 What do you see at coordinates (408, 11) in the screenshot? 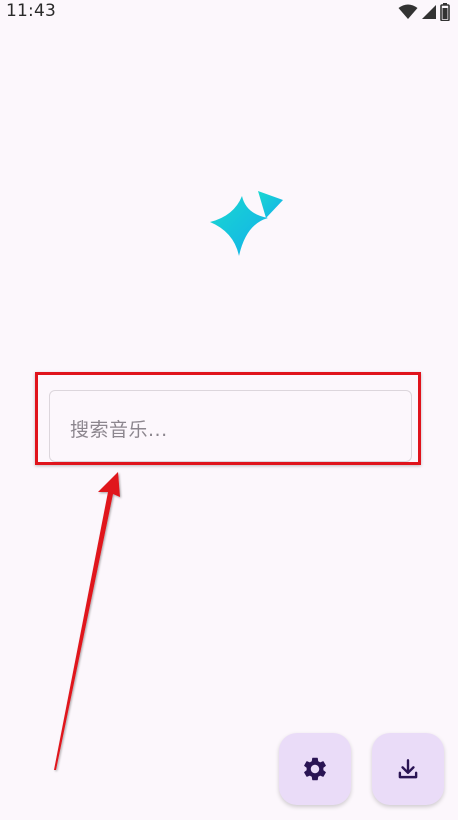
I see `wifi-icon` at bounding box center [408, 11].